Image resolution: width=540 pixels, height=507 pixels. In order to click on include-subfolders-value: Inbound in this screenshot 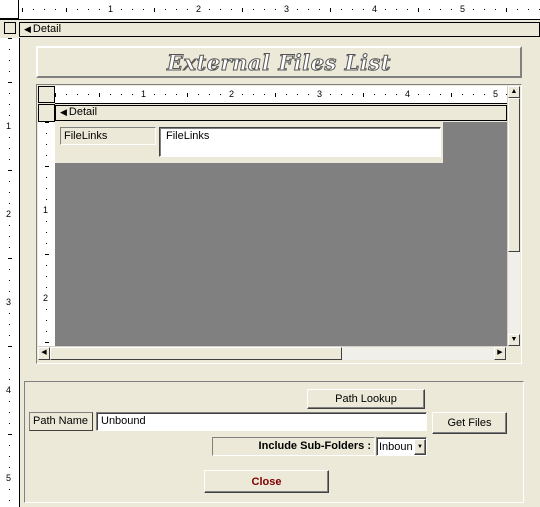, I will do `click(396, 447)`.